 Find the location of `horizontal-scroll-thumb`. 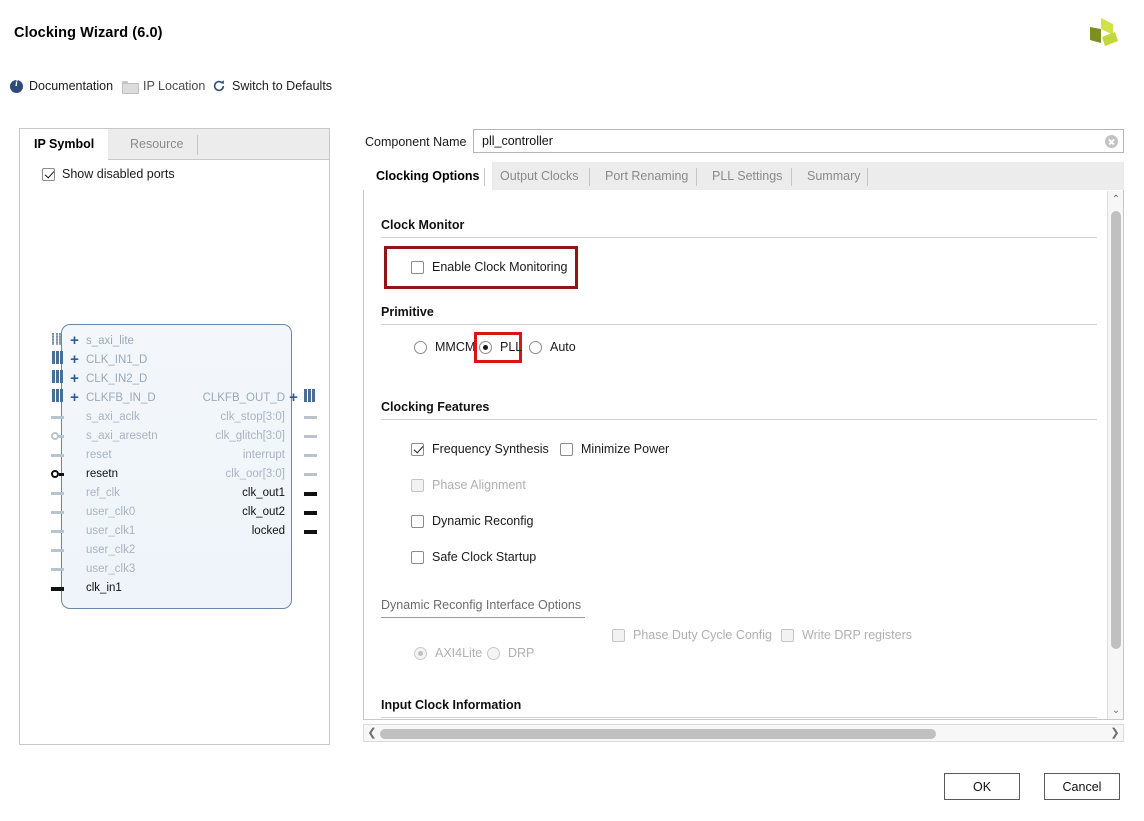

horizontal-scroll-thumb is located at coordinates (658, 734).